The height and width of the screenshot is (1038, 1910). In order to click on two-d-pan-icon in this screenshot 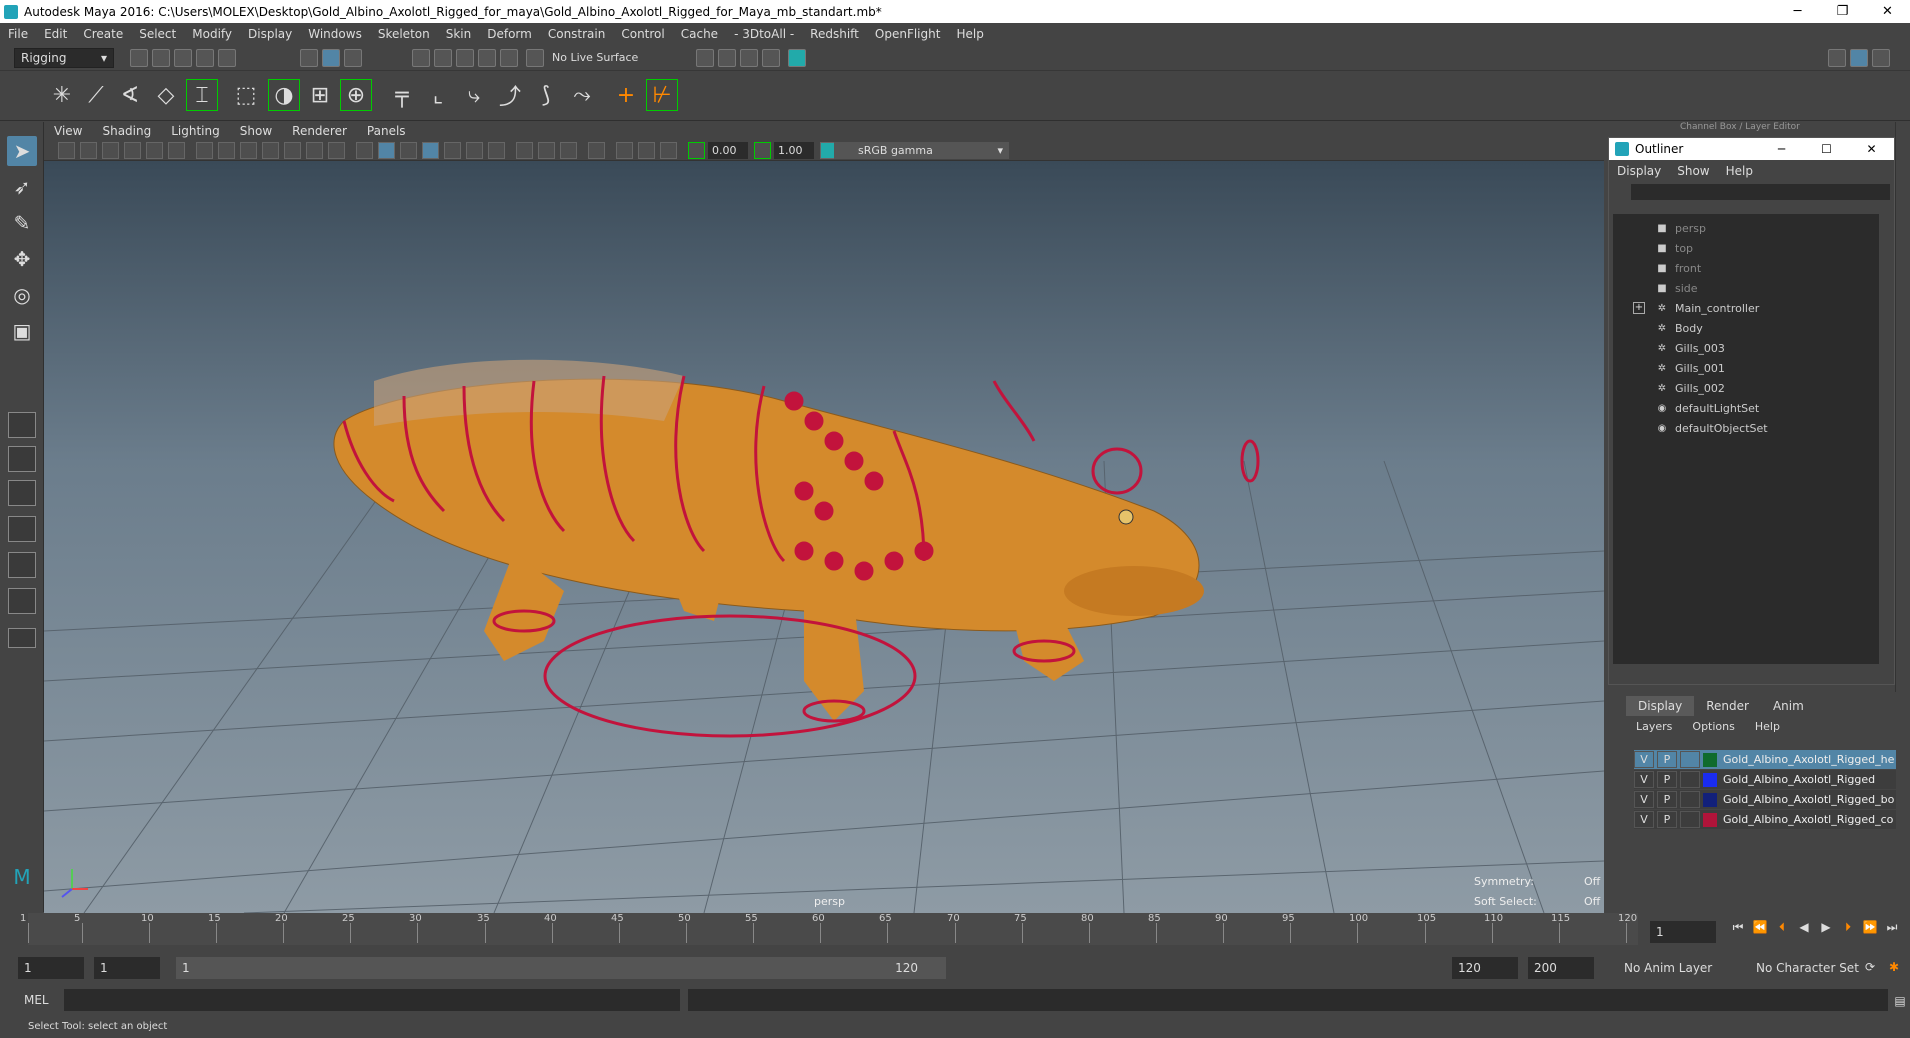, I will do `click(154, 150)`.